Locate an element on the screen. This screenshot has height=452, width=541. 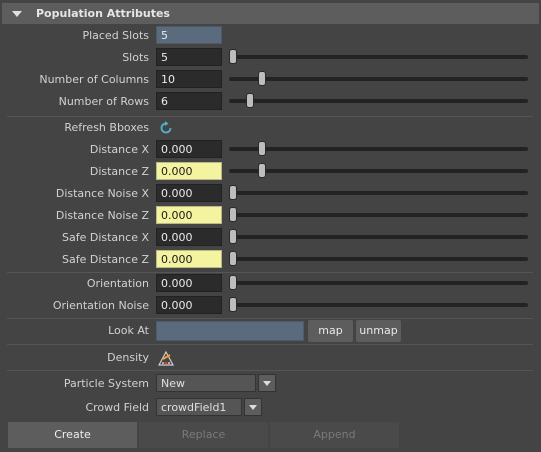
crowd-field-label: Crowd Field is located at coordinates (117, 407).